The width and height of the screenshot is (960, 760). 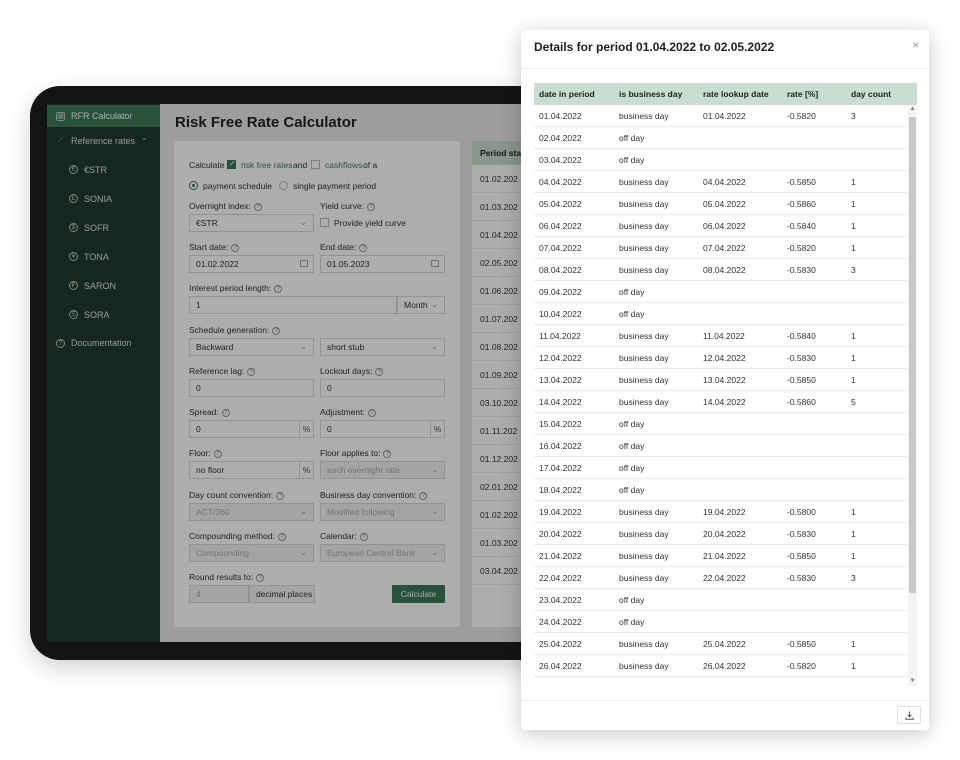 I want to click on scroll-up-icon: ▲, so click(x=912, y=109).